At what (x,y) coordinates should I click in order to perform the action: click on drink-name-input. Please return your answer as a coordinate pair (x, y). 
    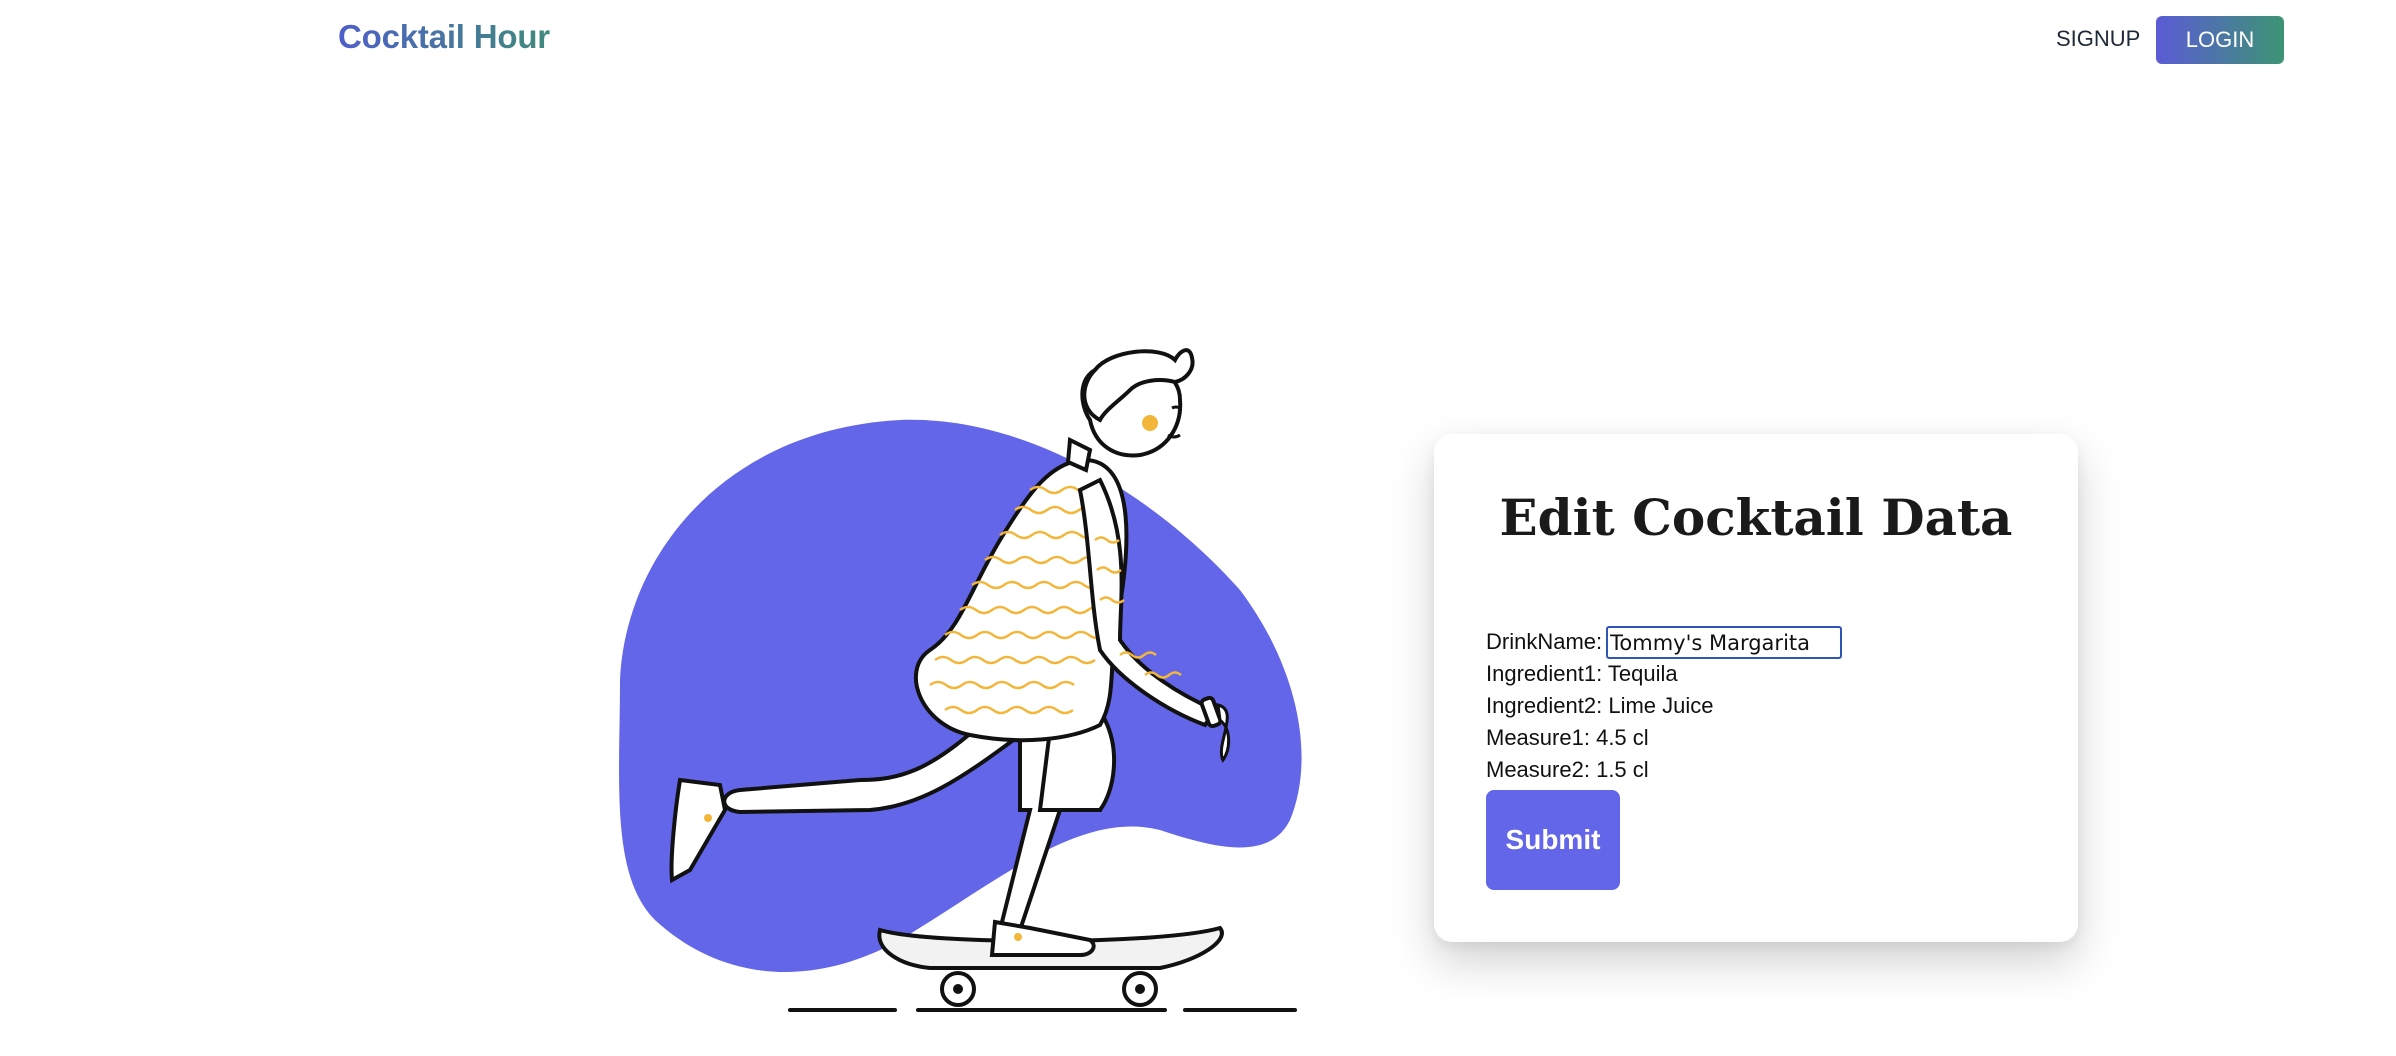
    Looking at the image, I should click on (1724, 642).